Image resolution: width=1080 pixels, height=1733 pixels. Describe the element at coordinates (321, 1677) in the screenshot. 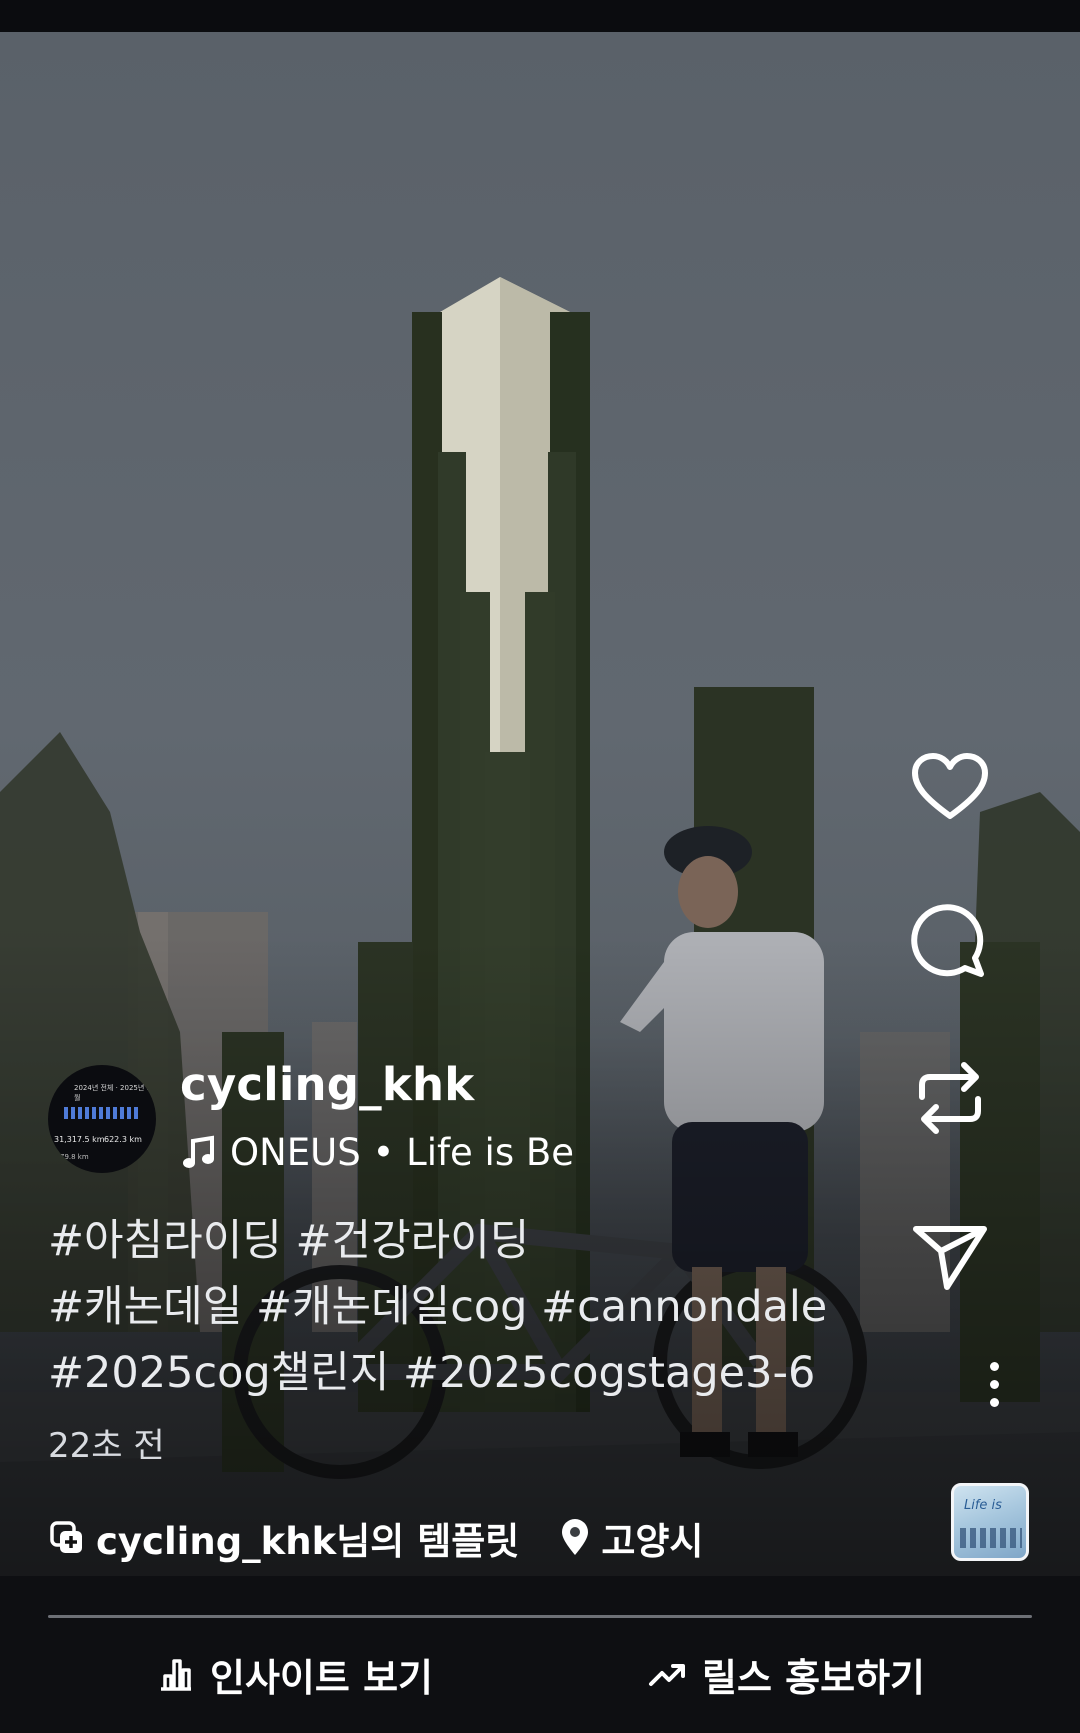

I see `view-insights-label: 인사이트 보기` at that location.